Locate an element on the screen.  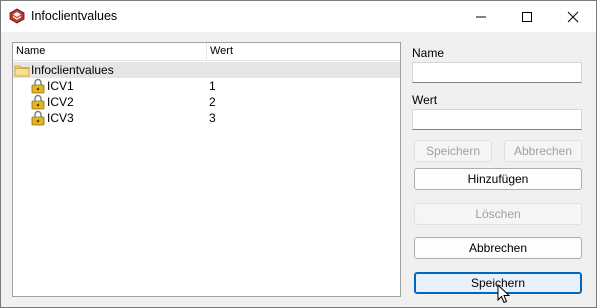
tree-item-value: 1 is located at coordinates (212, 86).